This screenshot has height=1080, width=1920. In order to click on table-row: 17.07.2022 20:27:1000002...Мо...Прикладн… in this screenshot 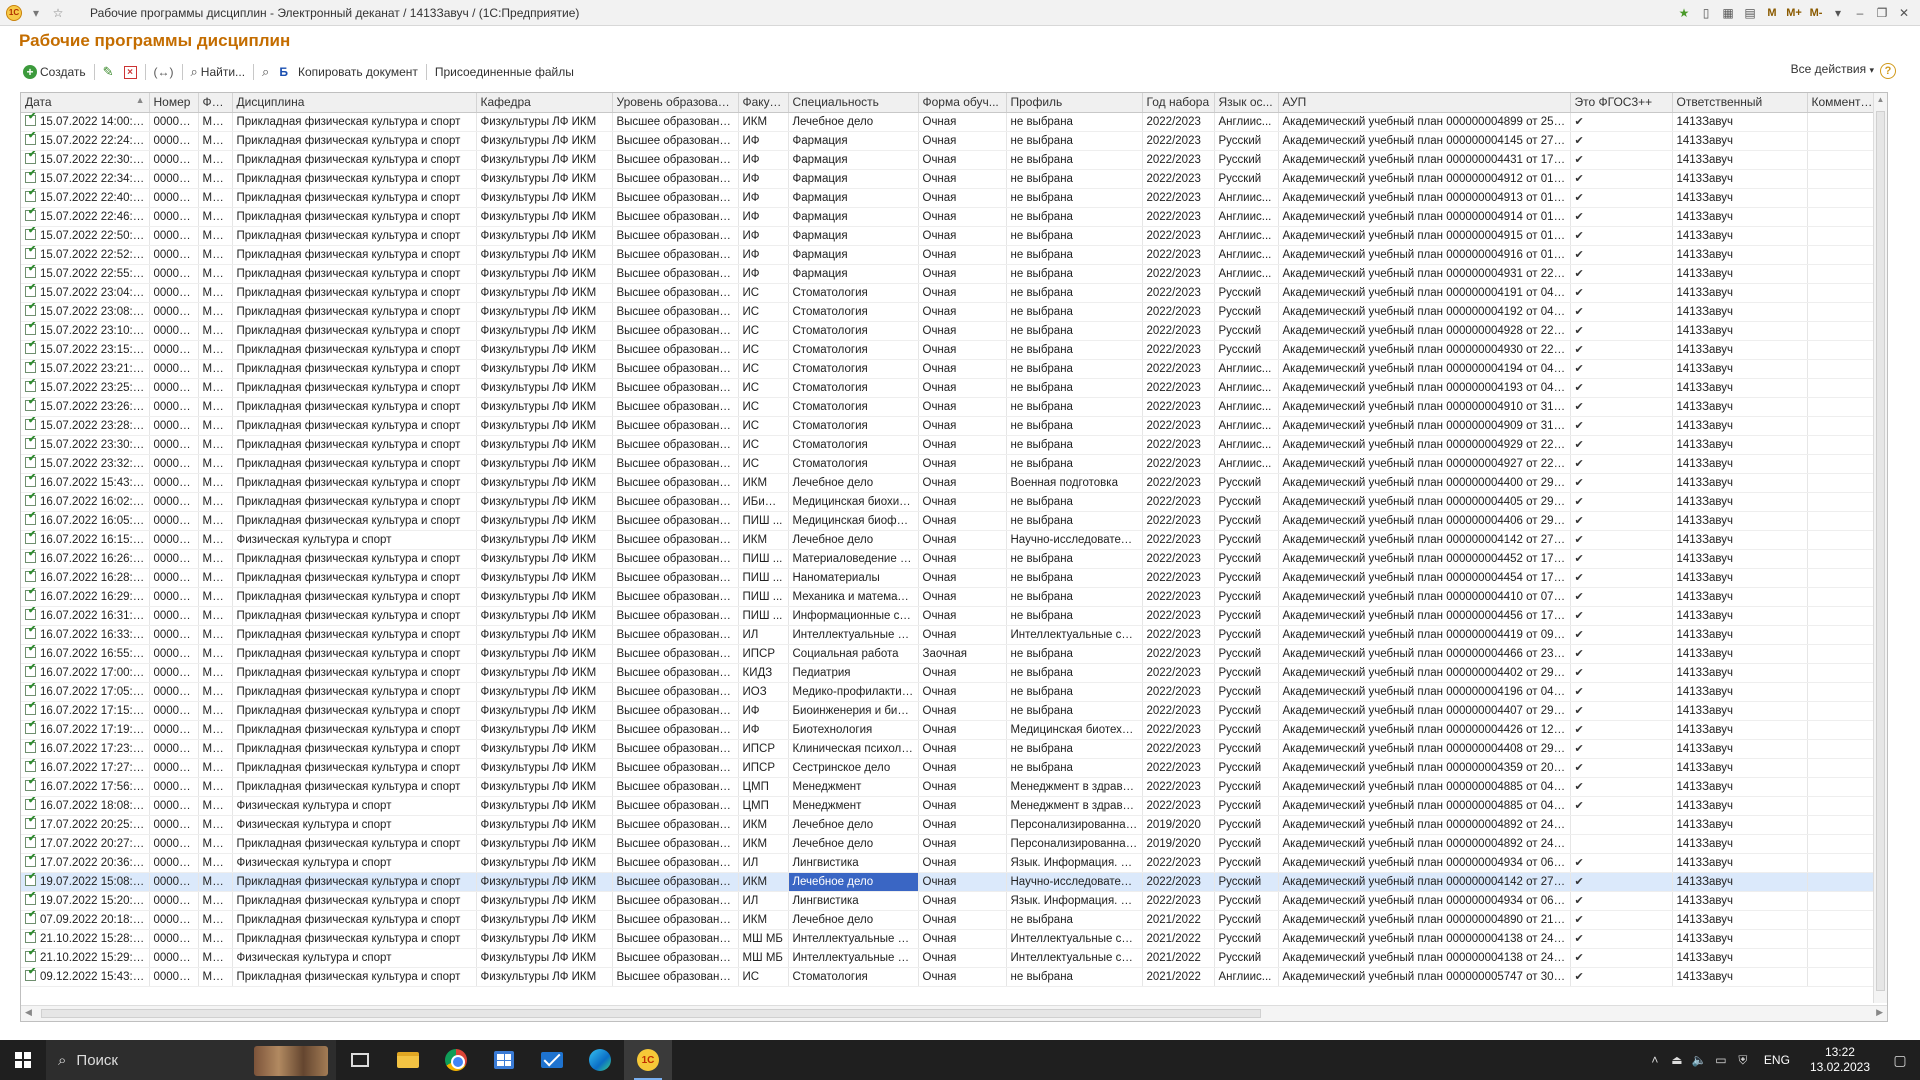, I will do `click(951, 844)`.